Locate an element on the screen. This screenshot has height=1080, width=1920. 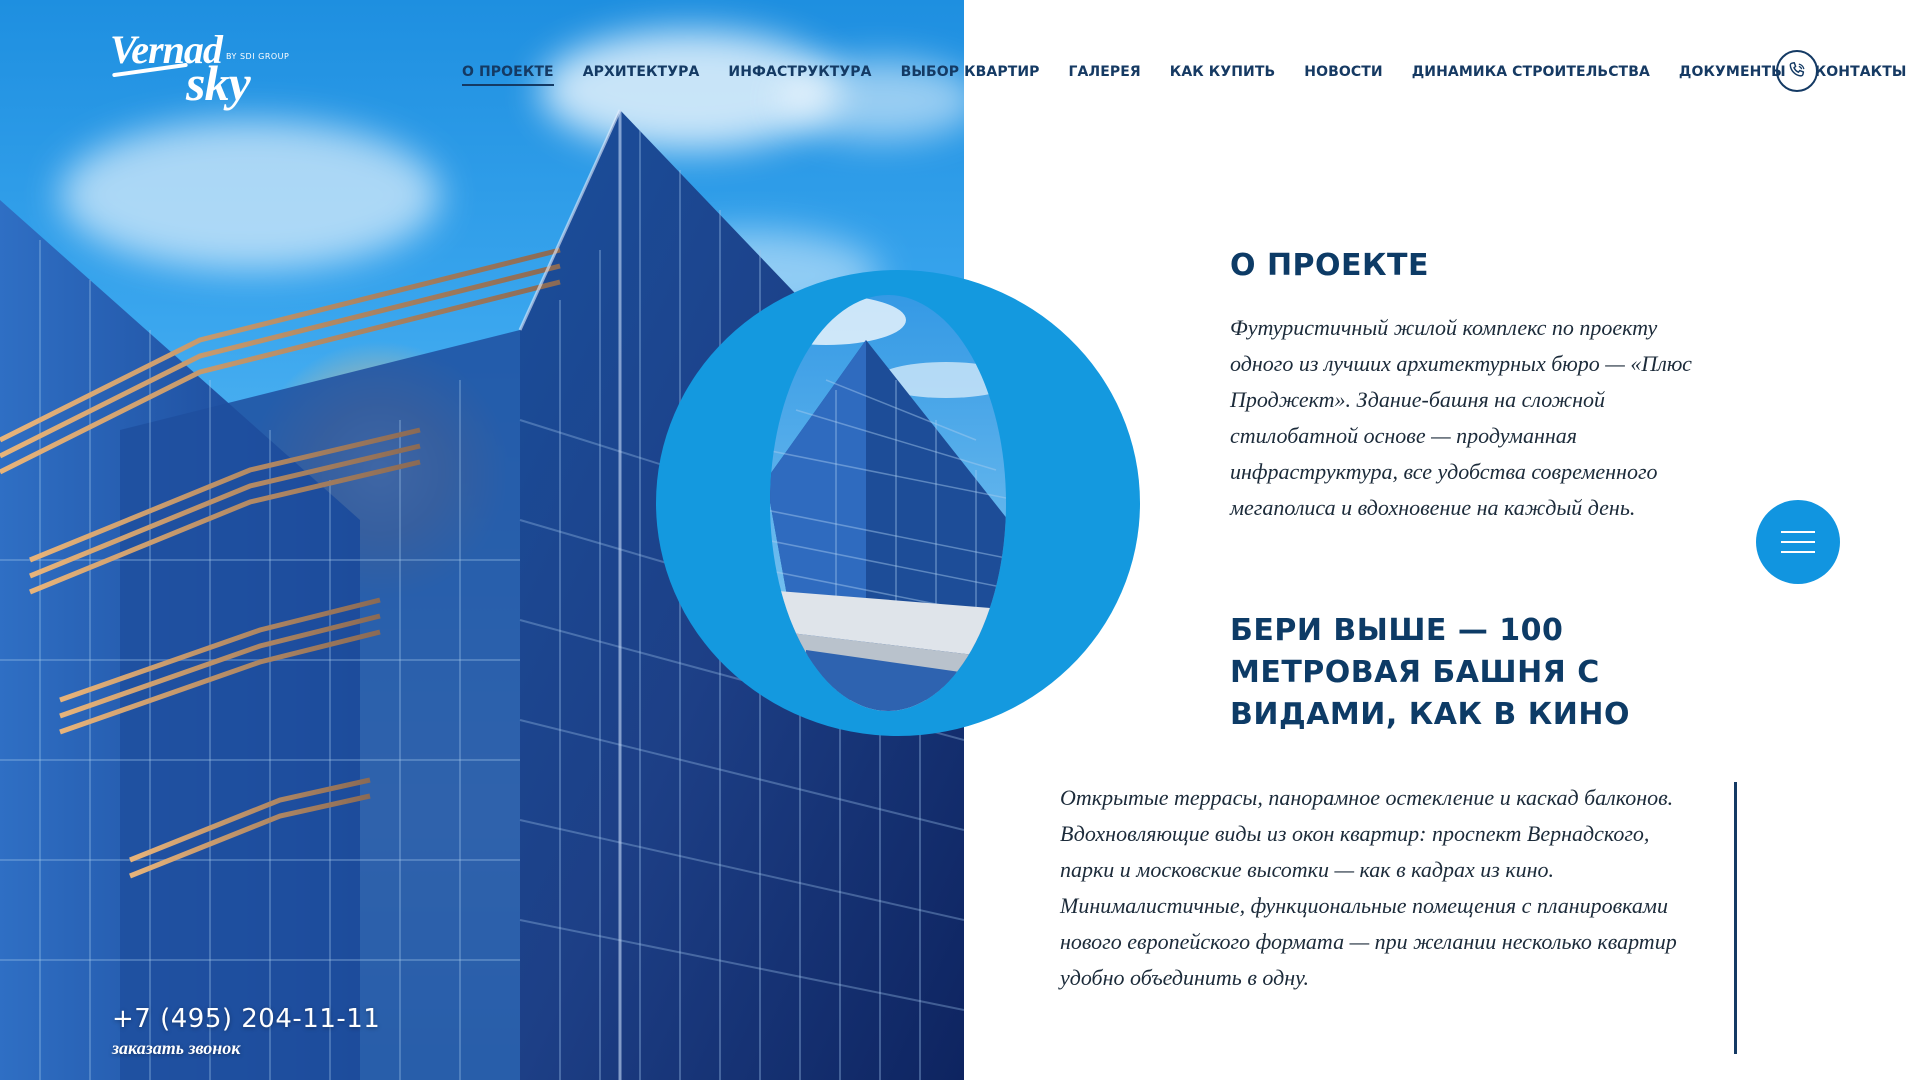
logo: Vernad BY SDI GROUP sky is located at coordinates (200, 71).